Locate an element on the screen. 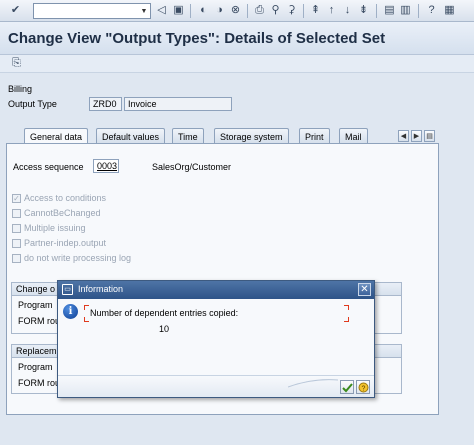 This screenshot has width=474, height=445. access-sequence-field: 0003 is located at coordinates (106, 166).